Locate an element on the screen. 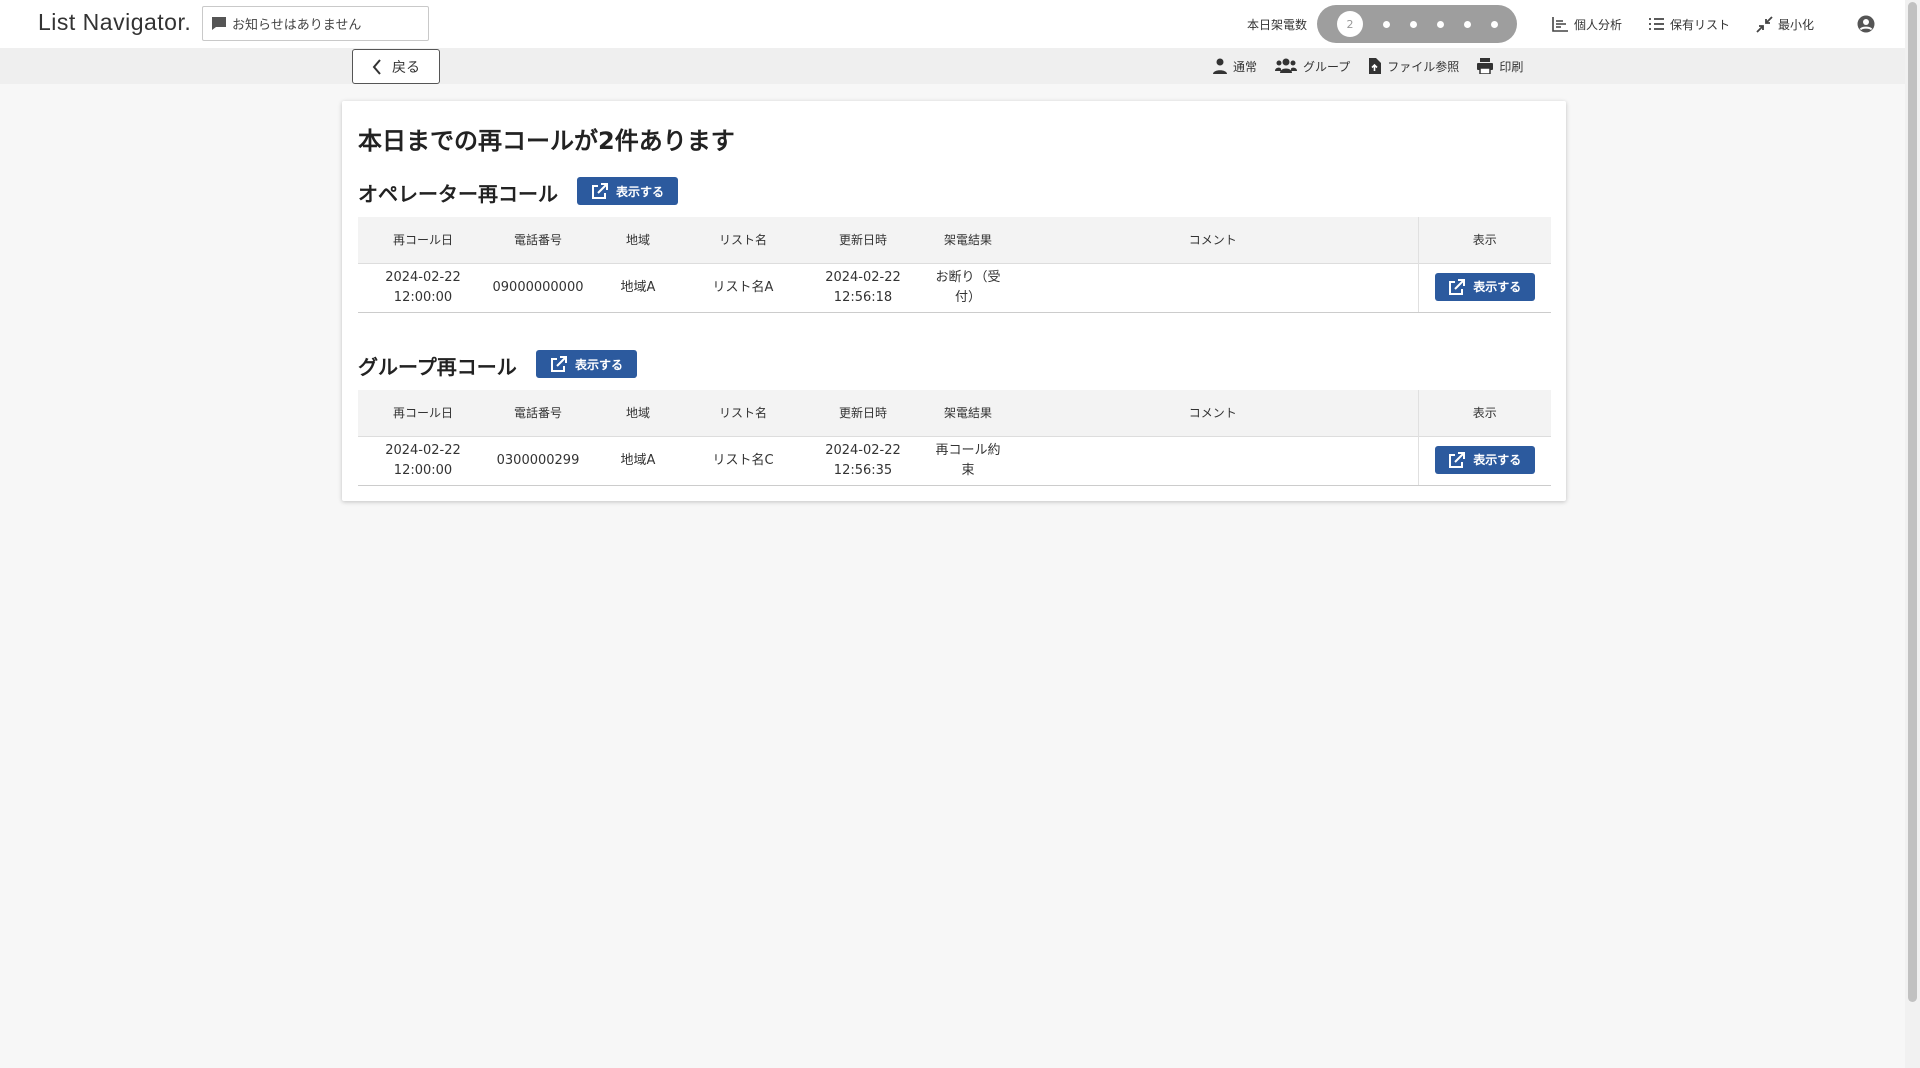 This screenshot has width=1920, height=1068. scrollbar-thumb is located at coordinates (1912, 502).